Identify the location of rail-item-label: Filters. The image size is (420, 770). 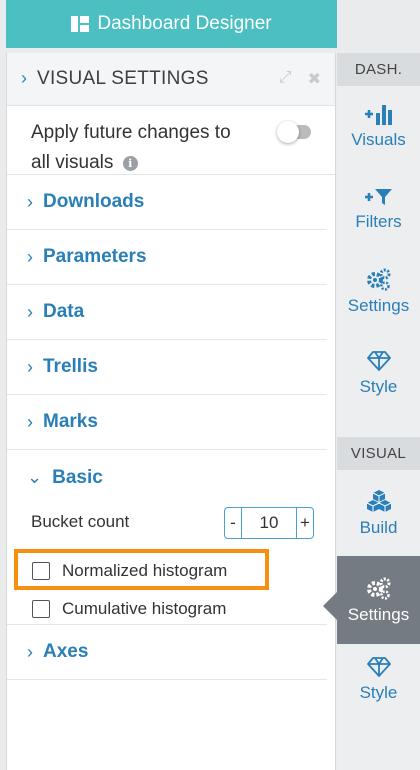
(378, 221).